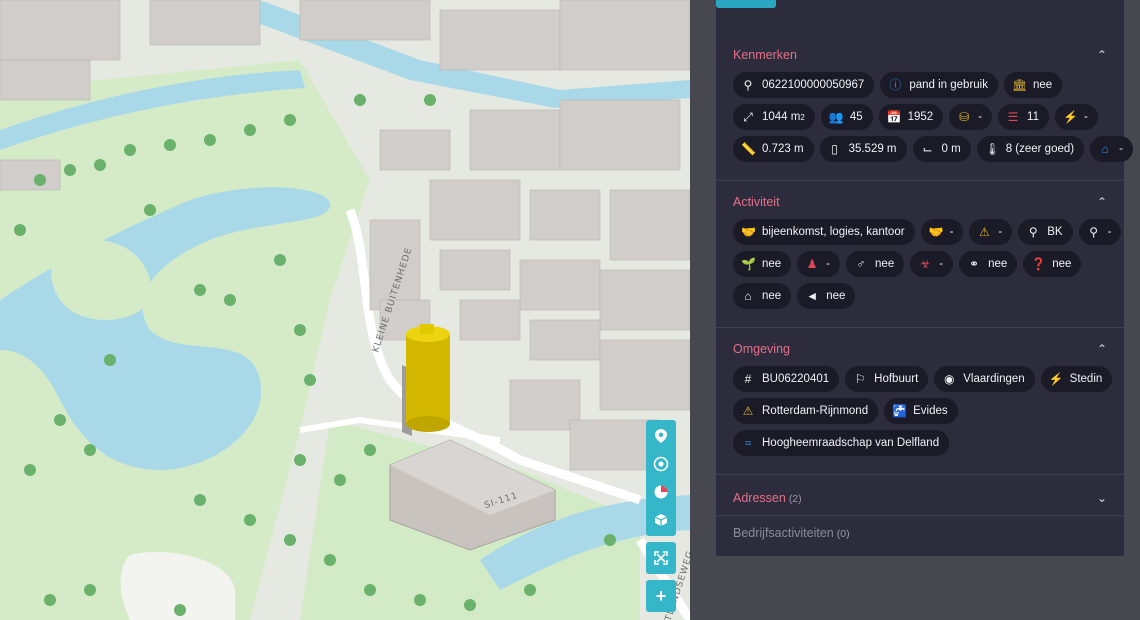  Describe the element at coordinates (863, 149) in the screenshot. I see `chip-height: ▯ 35.529 m` at that location.